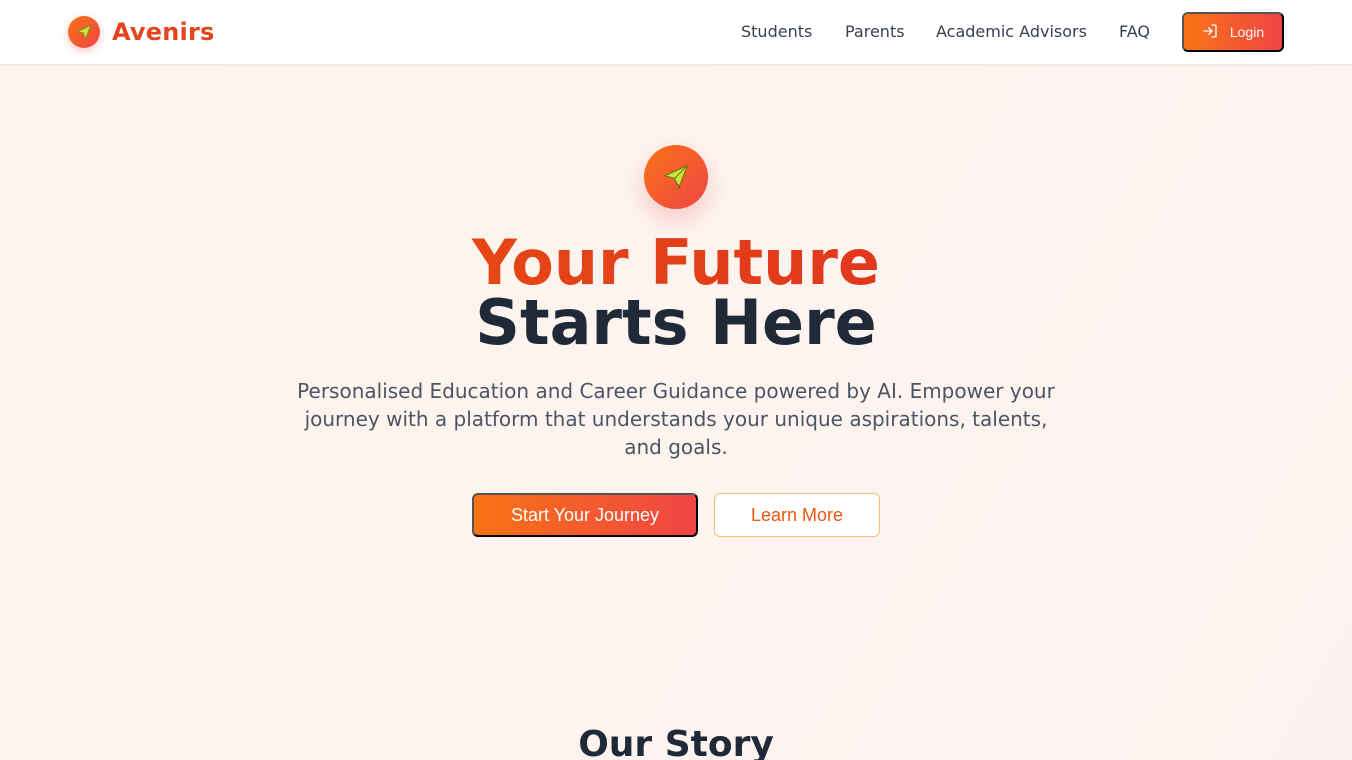  What do you see at coordinates (1134, 31) in the screenshot?
I see `nav-link-faq: FAQ` at bounding box center [1134, 31].